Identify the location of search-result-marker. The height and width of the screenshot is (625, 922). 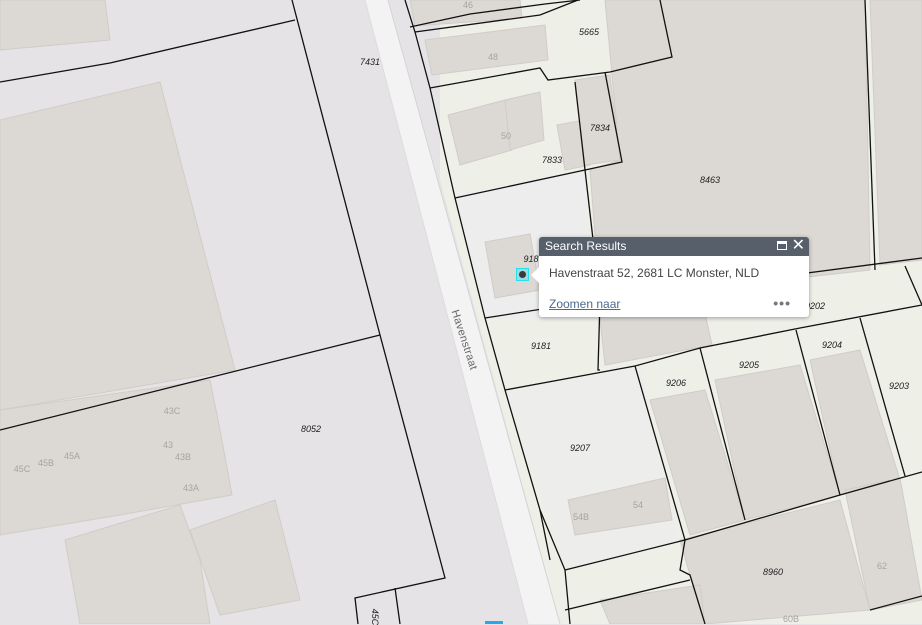
(522, 274).